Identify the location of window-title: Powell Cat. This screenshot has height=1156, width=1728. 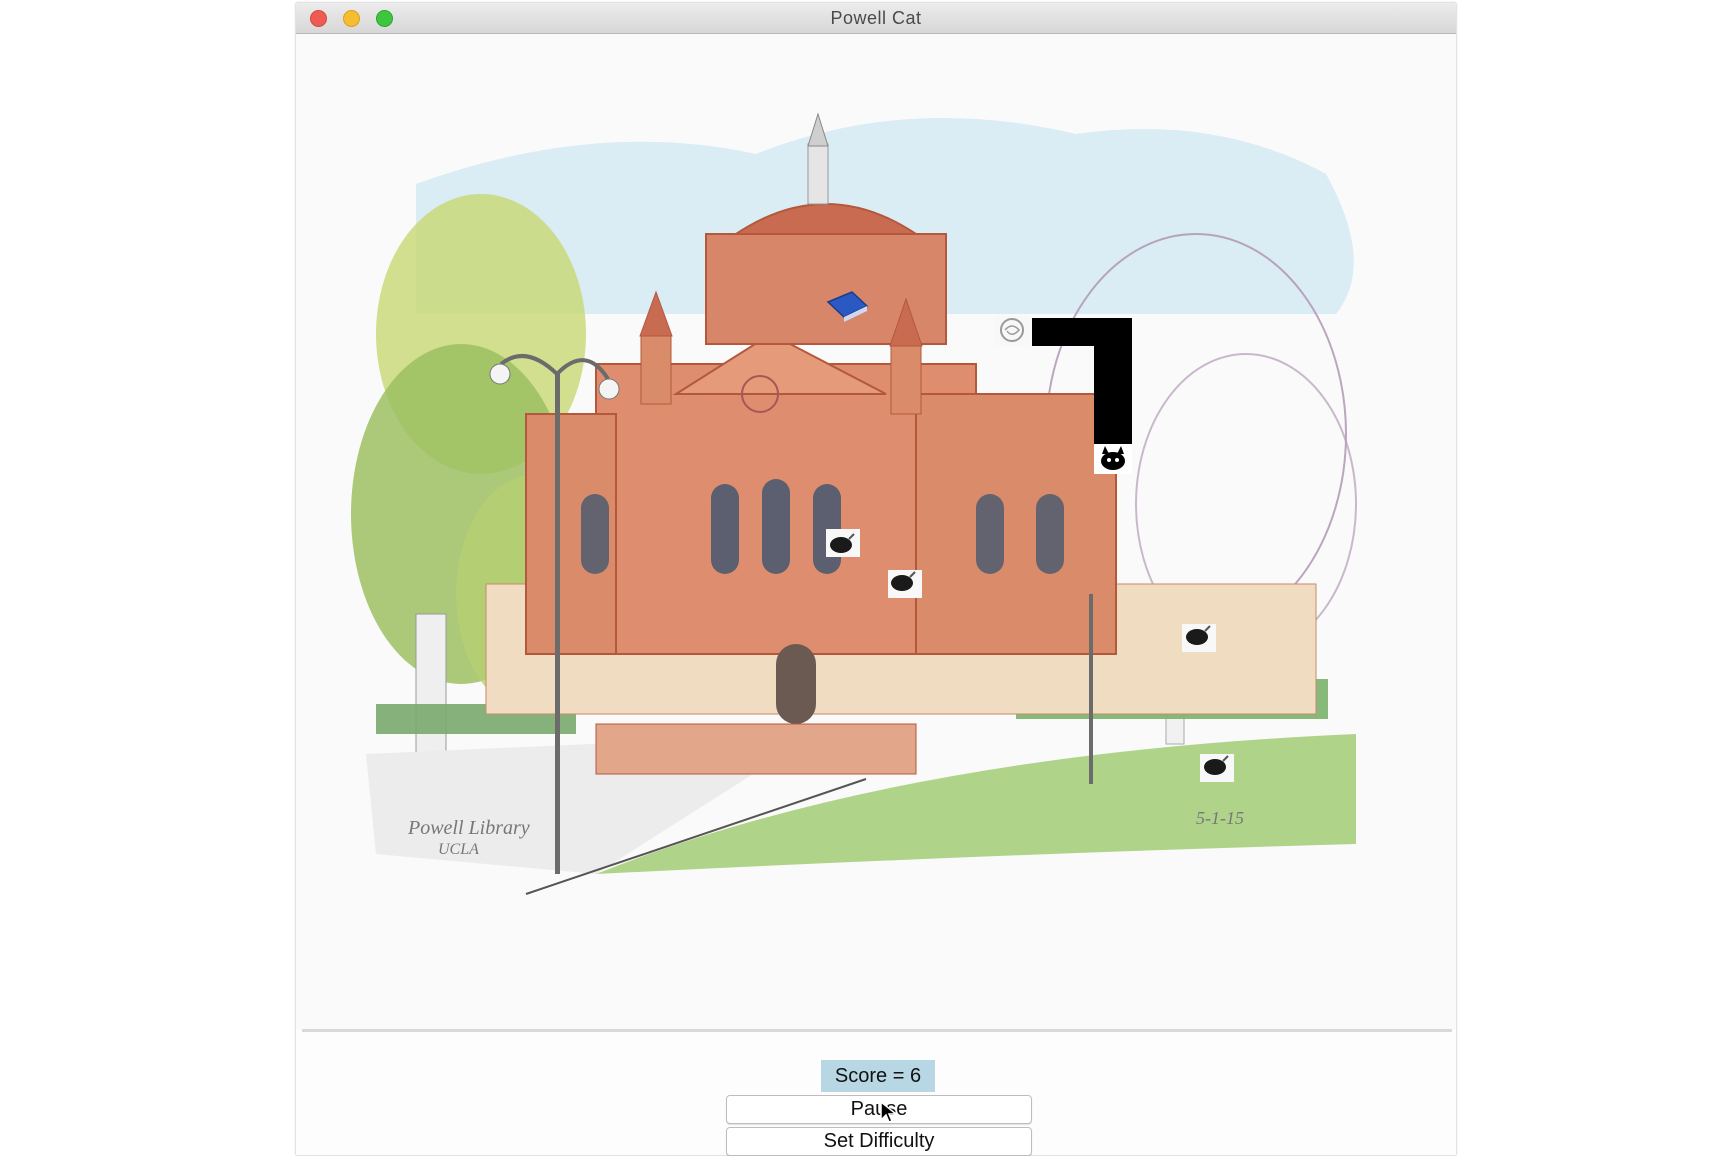
(876, 18).